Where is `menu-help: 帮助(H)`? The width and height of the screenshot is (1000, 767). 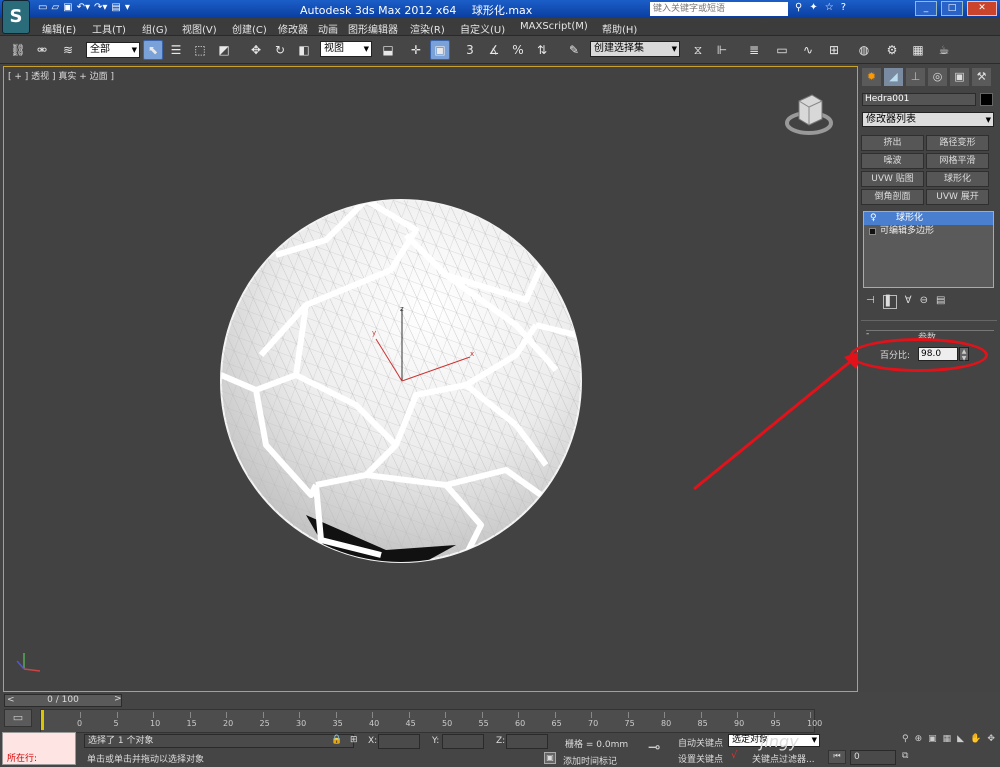 menu-help: 帮助(H) is located at coordinates (619, 28).